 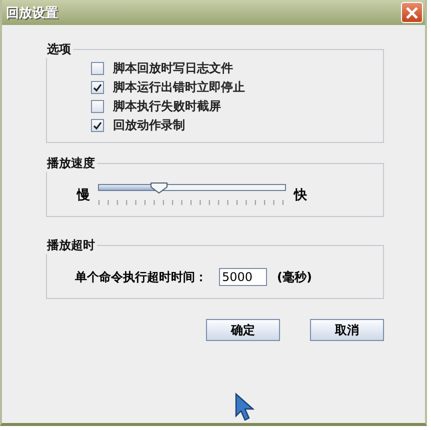 What do you see at coordinates (71, 163) in the screenshot?
I see `group-title: 播放速度` at bounding box center [71, 163].